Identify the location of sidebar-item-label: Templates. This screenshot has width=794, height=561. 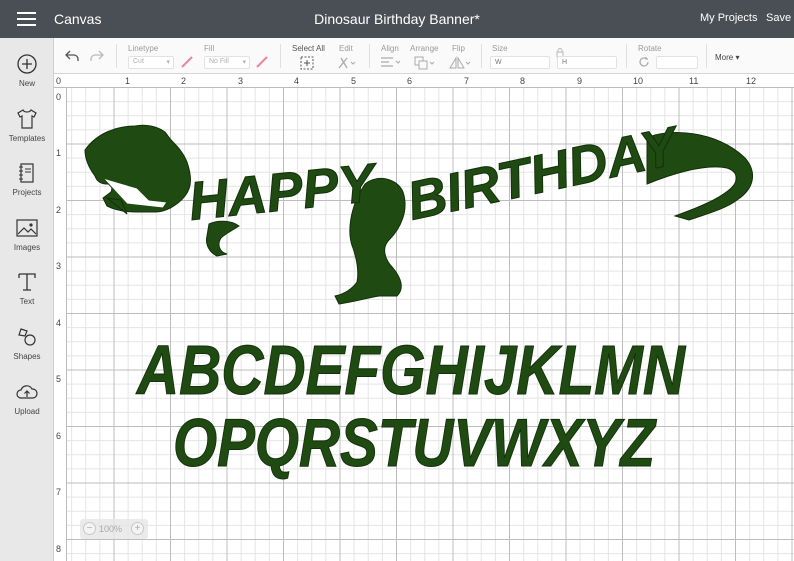
(27, 138).